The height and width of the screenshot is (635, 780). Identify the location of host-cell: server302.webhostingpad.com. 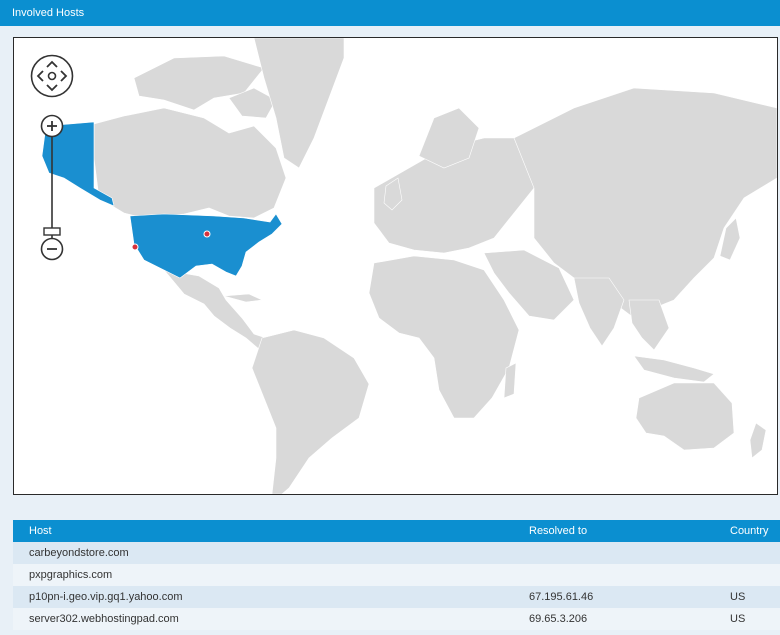
(271, 619).